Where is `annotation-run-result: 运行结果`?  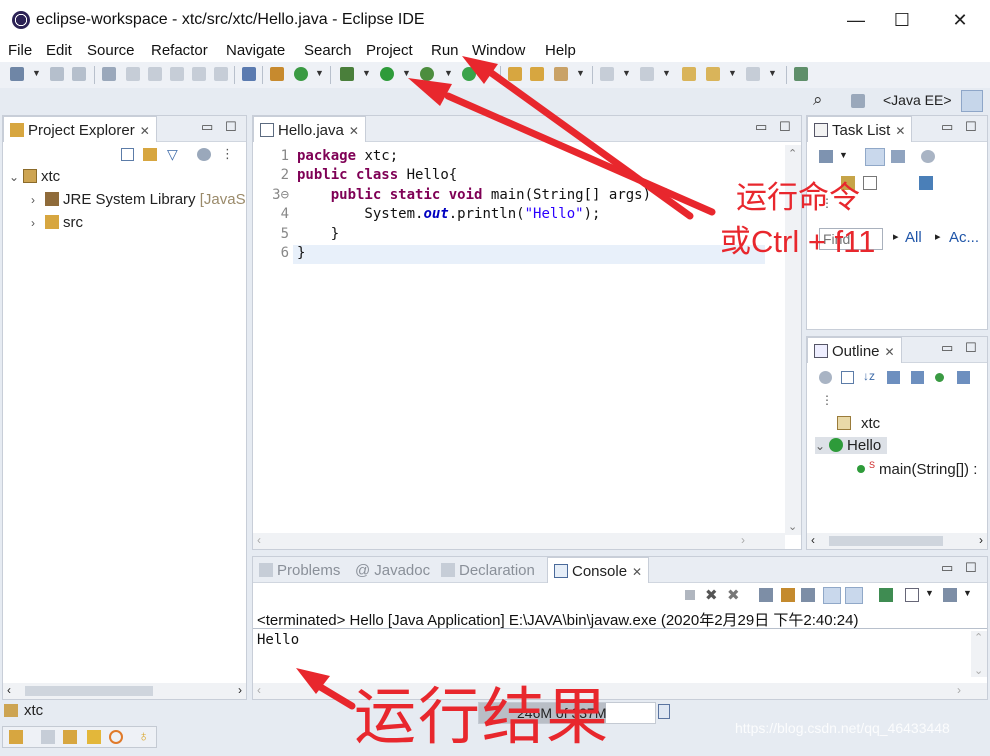
annotation-run-result: 运行结果 is located at coordinates (482, 717).